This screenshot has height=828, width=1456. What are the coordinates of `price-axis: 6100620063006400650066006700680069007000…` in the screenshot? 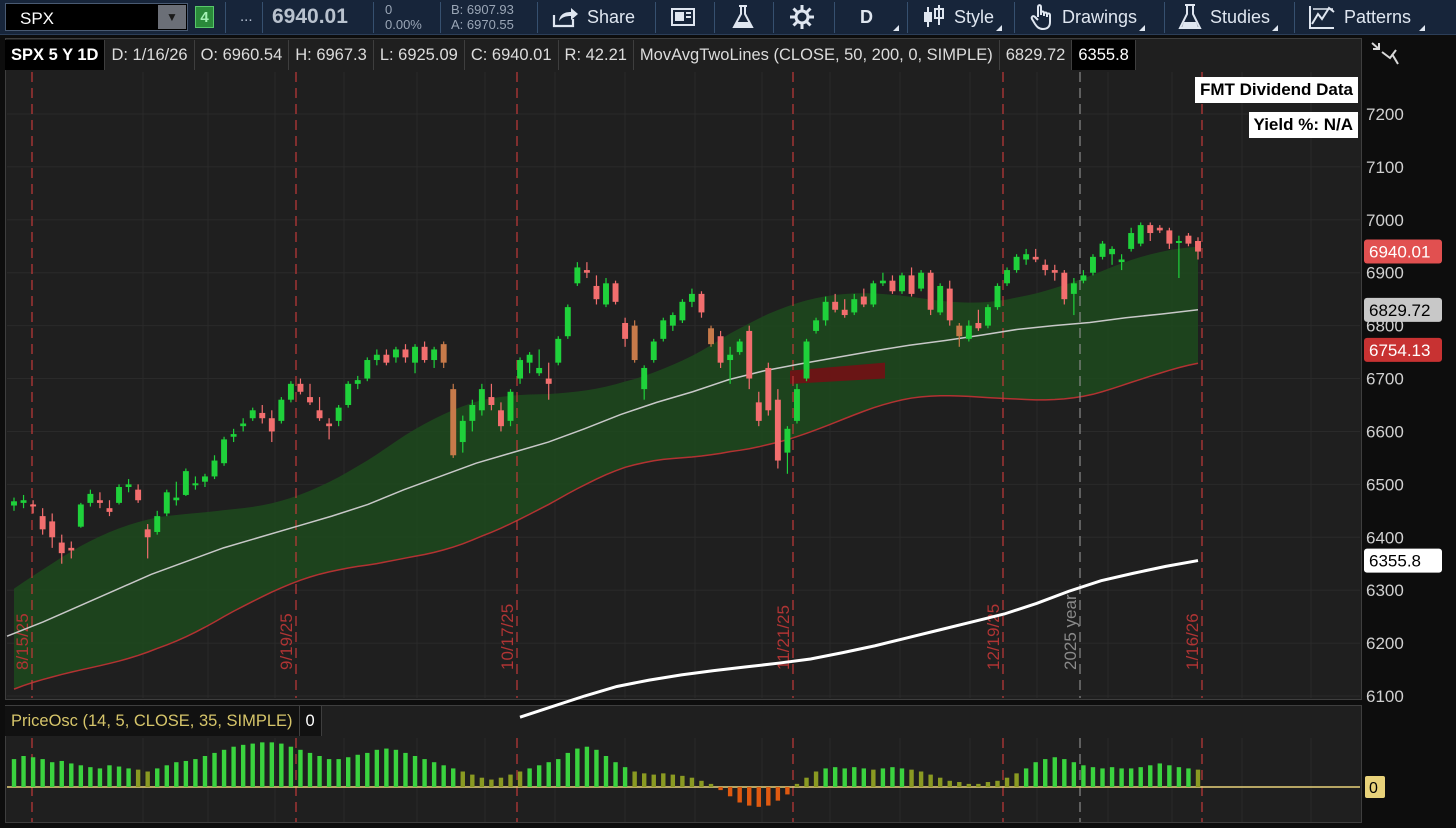 It's located at (1403, 405).